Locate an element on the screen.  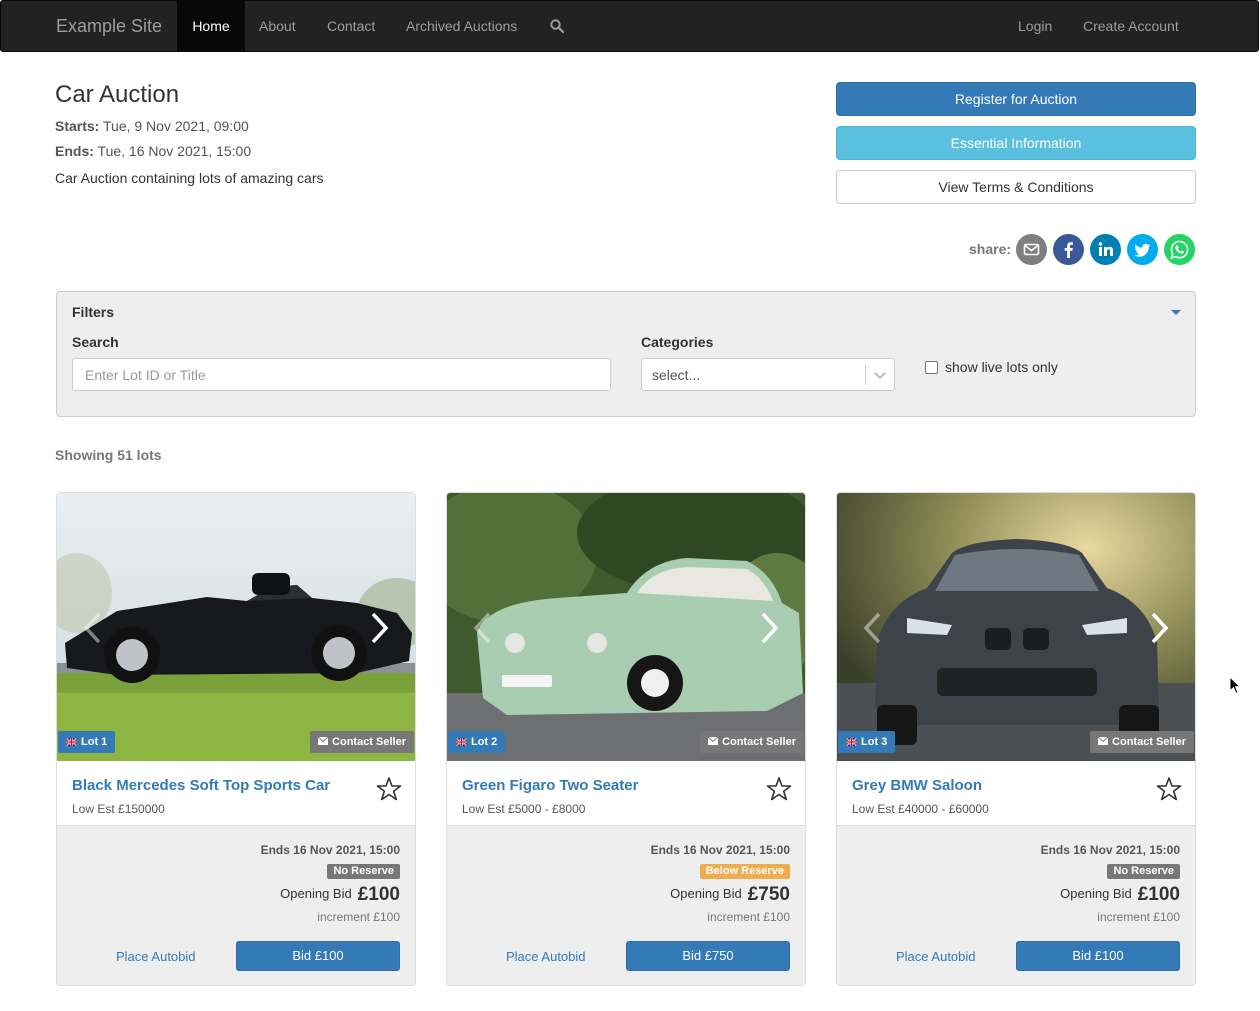
auction-starts: Starts: Tue, 9 Nov 2021, 09:00 is located at coordinates (152, 126).